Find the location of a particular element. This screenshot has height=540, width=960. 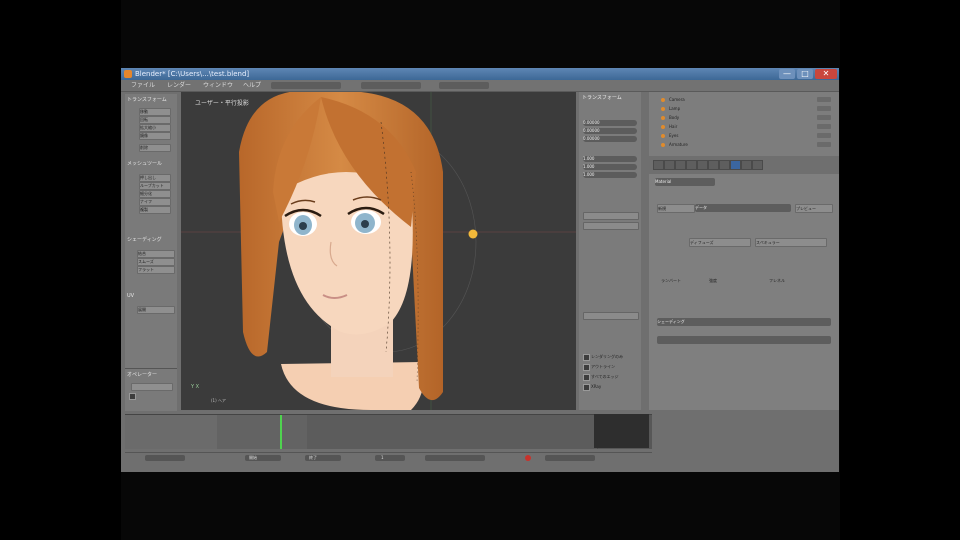

xray-checkbox is located at coordinates (586, 387).